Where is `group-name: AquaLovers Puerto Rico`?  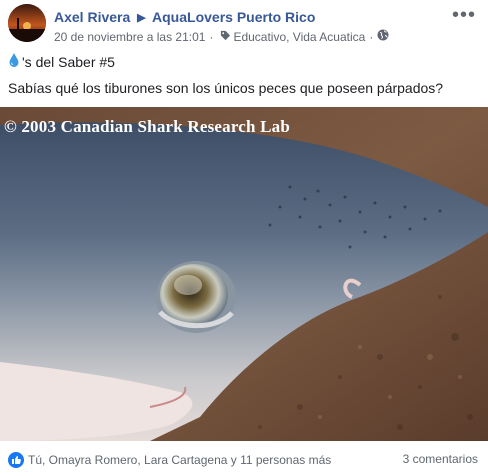
group-name: AquaLovers Puerto Rico is located at coordinates (233, 17).